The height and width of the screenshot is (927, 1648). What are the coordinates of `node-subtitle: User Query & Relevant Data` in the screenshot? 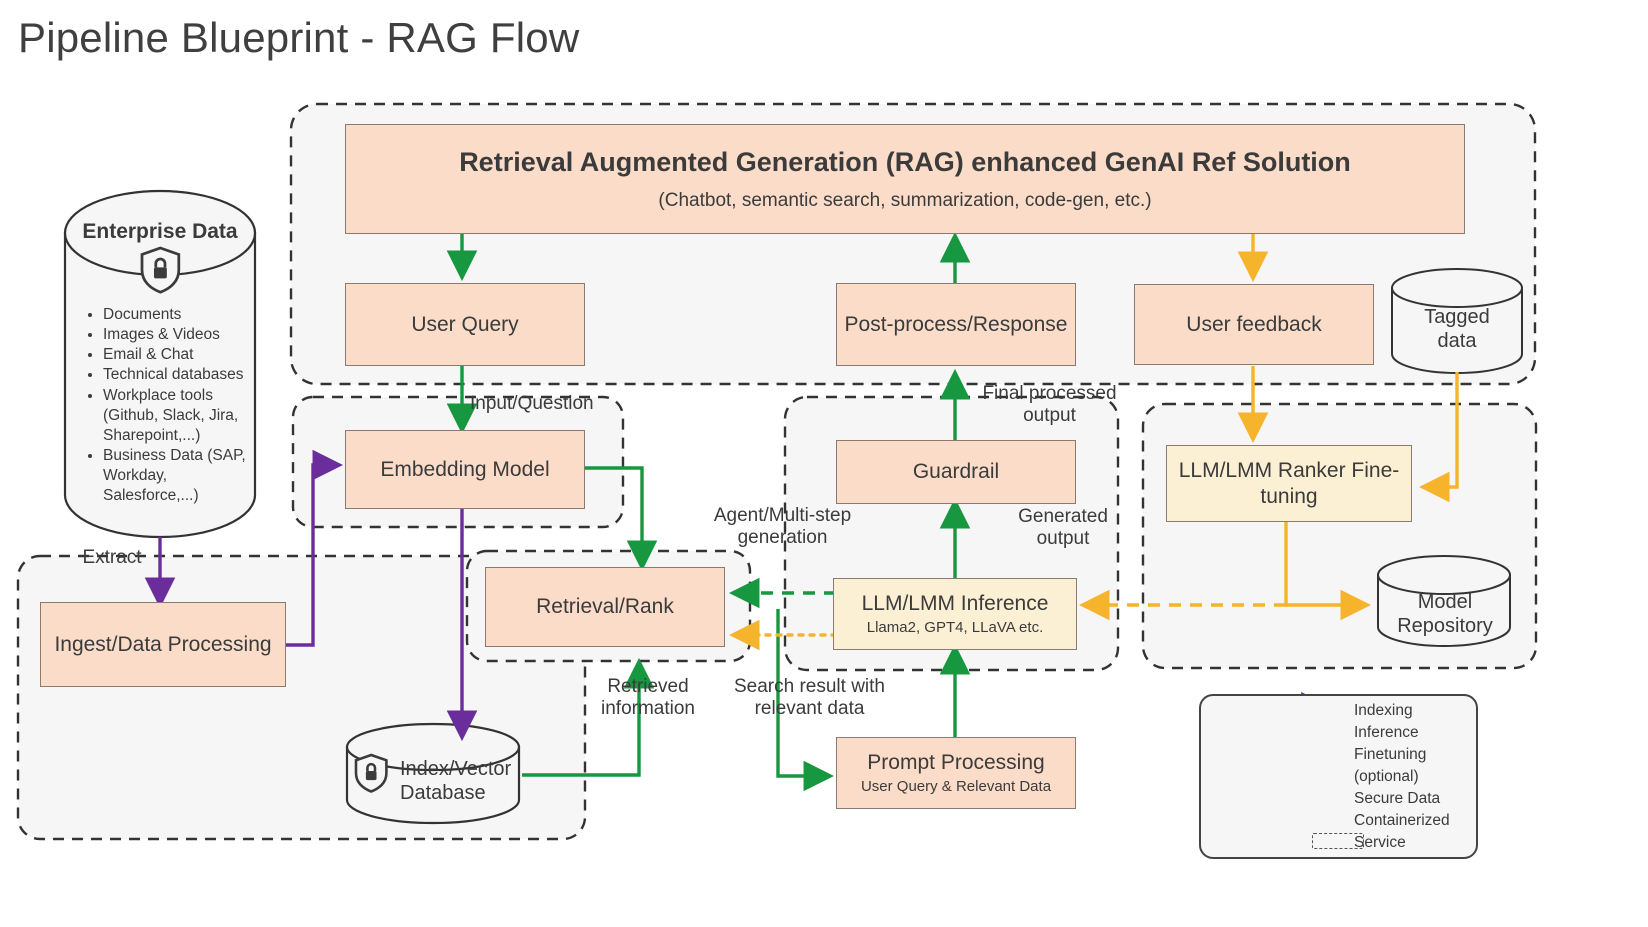 It's located at (956, 786).